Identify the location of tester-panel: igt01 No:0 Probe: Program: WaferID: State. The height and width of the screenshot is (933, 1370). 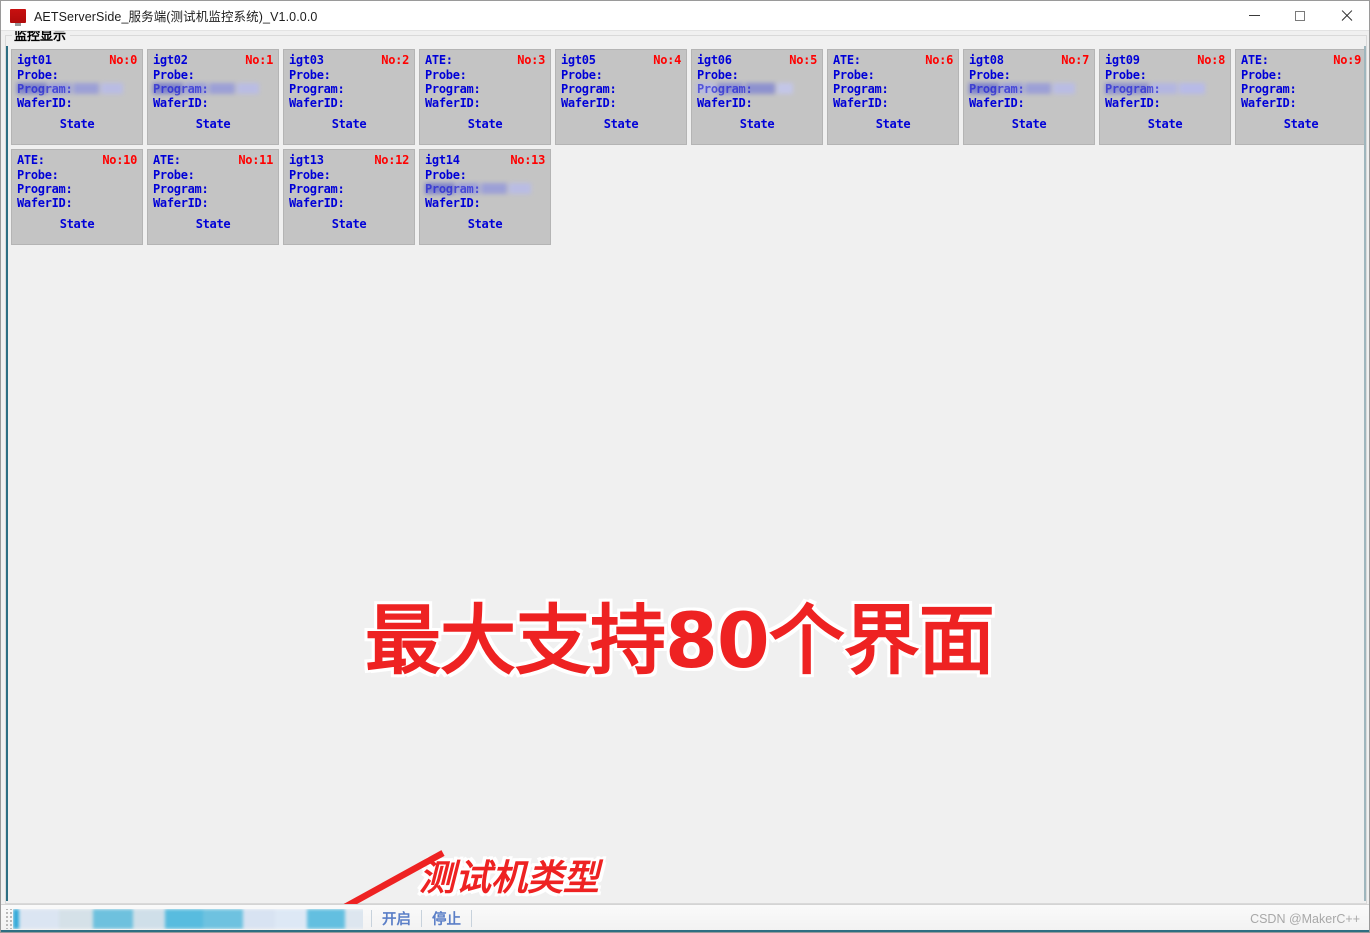
(77, 97).